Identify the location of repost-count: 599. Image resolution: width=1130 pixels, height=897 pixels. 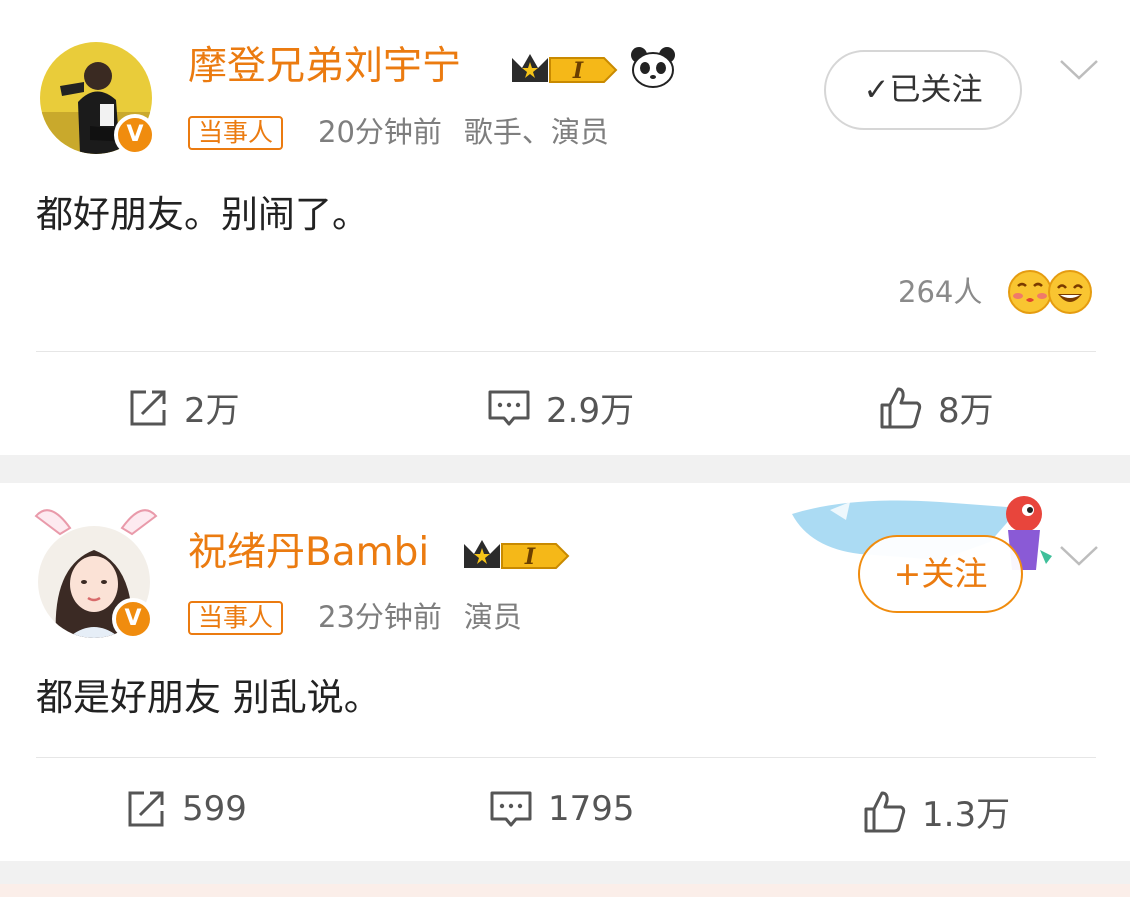
(214, 809).